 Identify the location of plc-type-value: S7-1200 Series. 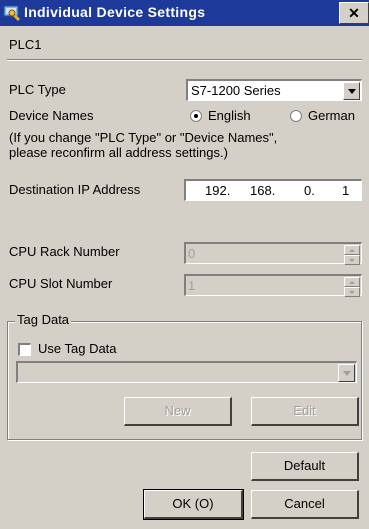
(236, 90).